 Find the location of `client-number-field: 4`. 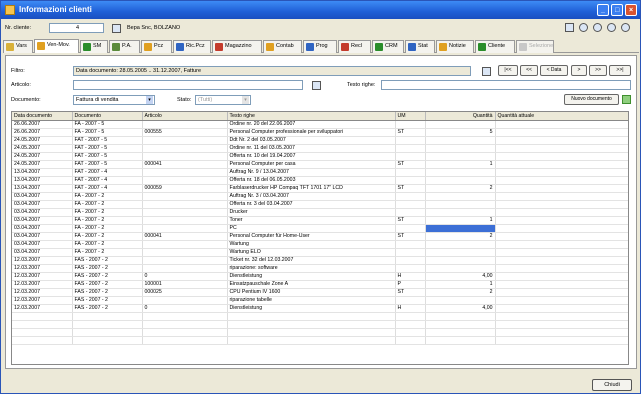

client-number-field: 4 is located at coordinates (76, 28).